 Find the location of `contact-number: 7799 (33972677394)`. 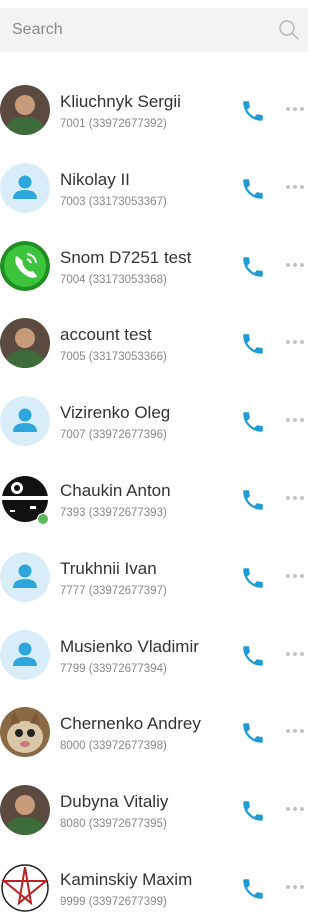

contact-number: 7799 (33972677394) is located at coordinates (113, 668).